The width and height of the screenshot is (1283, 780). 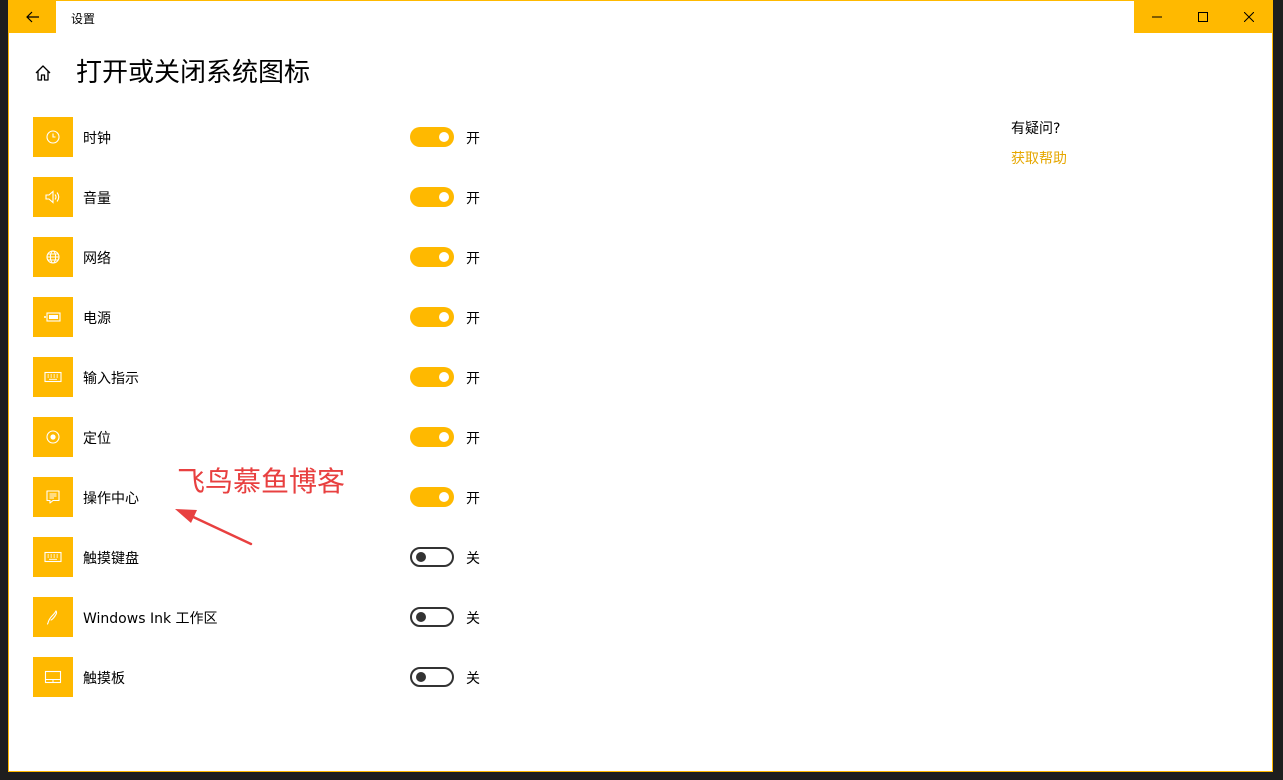 What do you see at coordinates (111, 379) in the screenshot?
I see `item-label: 输入指示` at bounding box center [111, 379].